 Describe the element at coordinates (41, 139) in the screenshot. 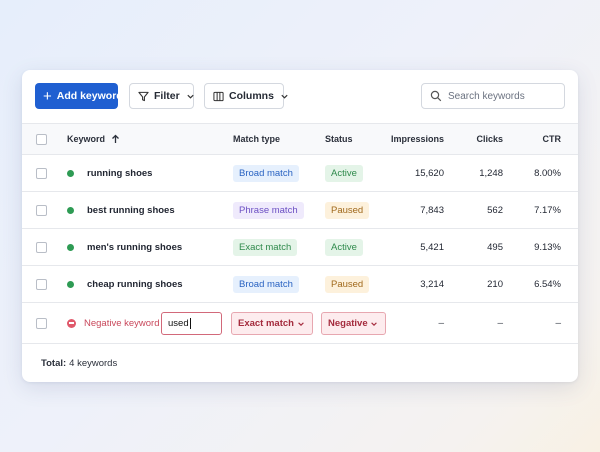

I see `select-all-checkbox` at that location.